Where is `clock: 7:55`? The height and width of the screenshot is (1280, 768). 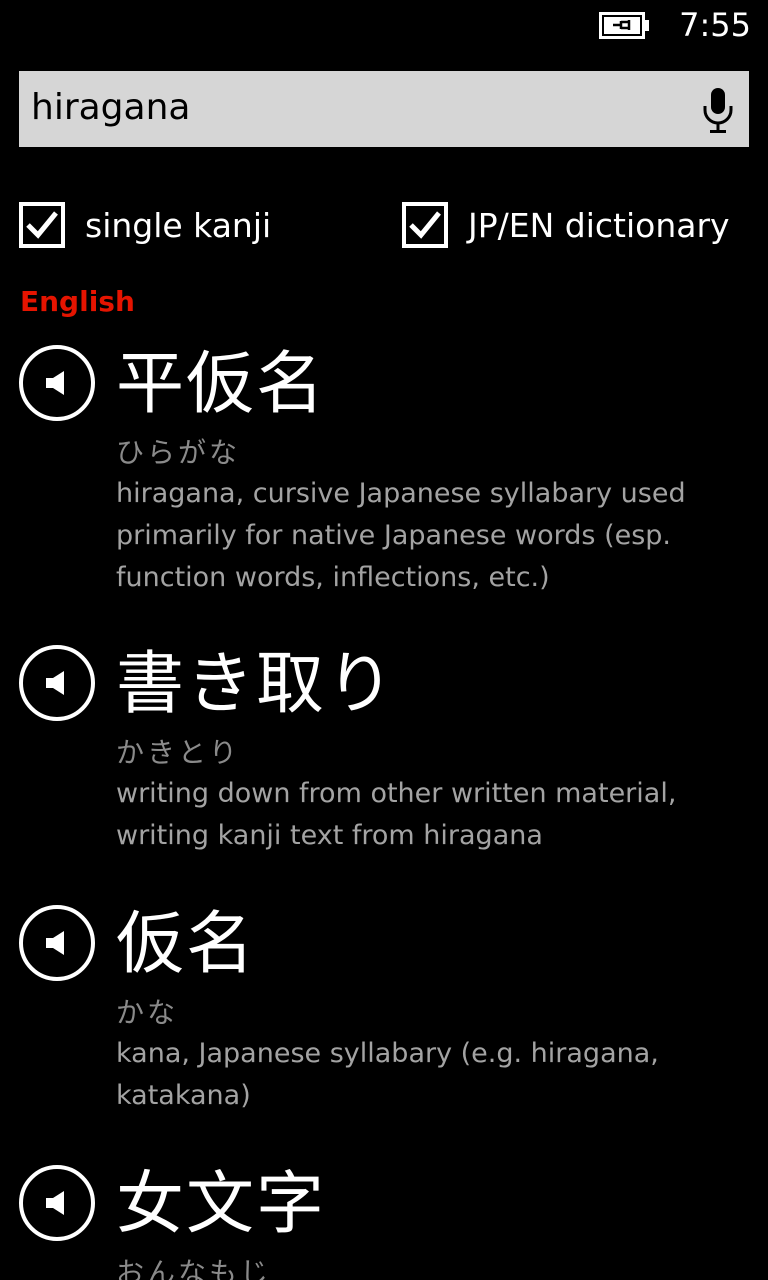
clock: 7:55 is located at coordinates (715, 25).